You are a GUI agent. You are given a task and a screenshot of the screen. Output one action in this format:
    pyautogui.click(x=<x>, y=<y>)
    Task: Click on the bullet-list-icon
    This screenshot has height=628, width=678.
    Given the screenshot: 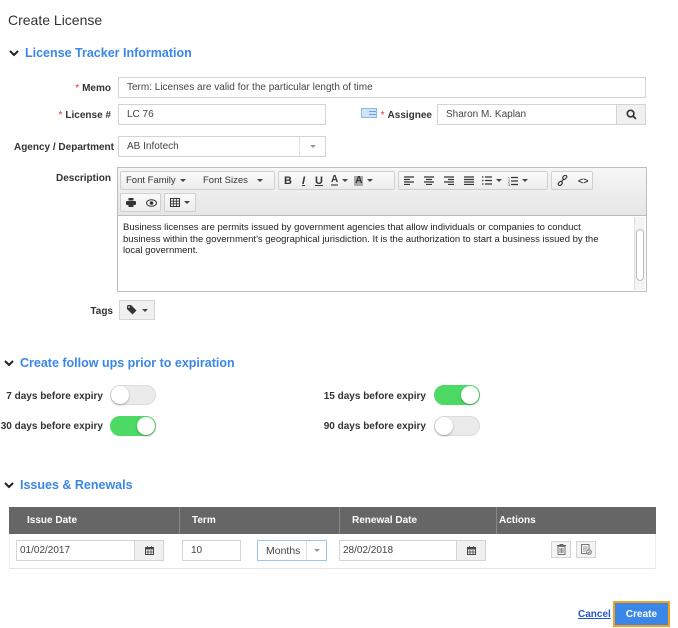 What is the action you would take?
    pyautogui.click(x=487, y=180)
    